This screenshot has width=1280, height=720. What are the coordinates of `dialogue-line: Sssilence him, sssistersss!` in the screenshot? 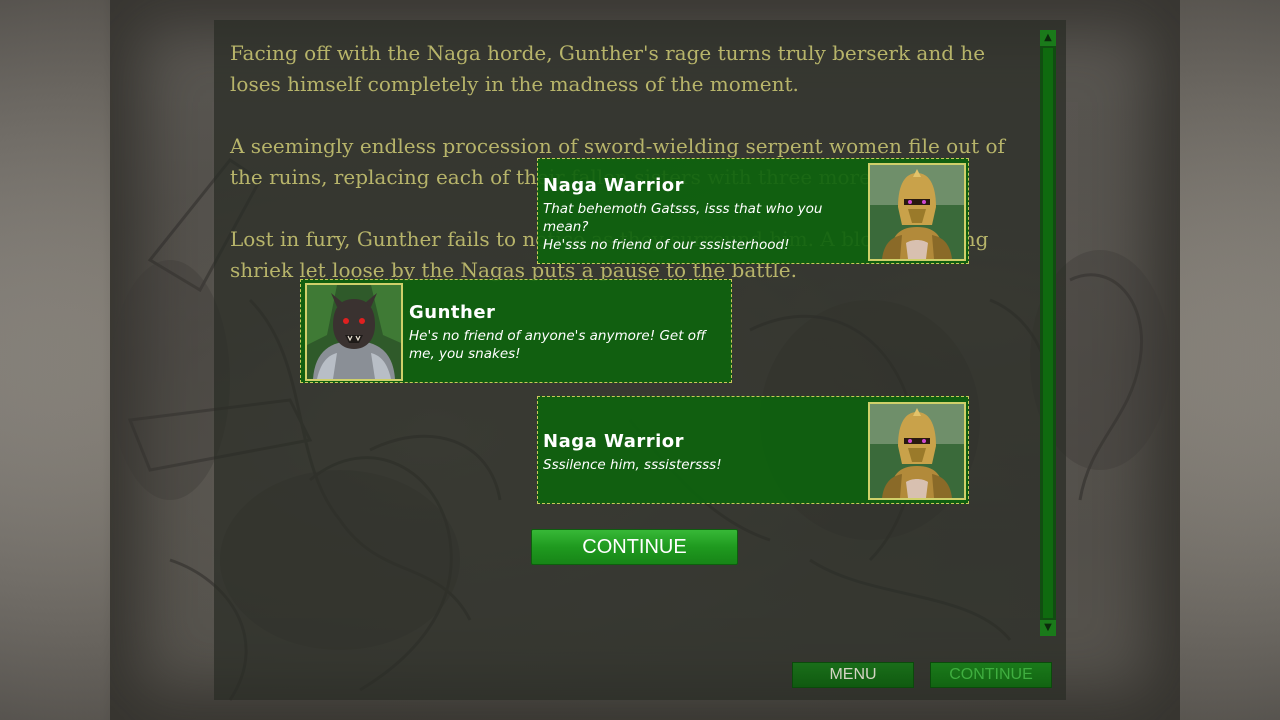 It's located at (632, 465).